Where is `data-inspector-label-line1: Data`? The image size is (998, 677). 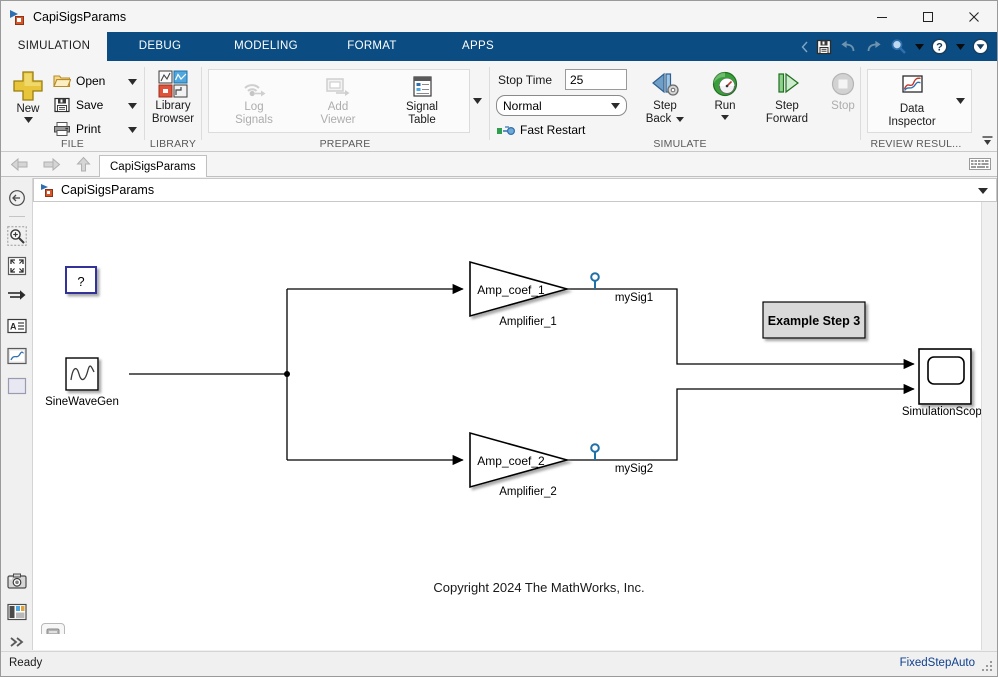 data-inspector-label-line1: Data is located at coordinates (912, 109).